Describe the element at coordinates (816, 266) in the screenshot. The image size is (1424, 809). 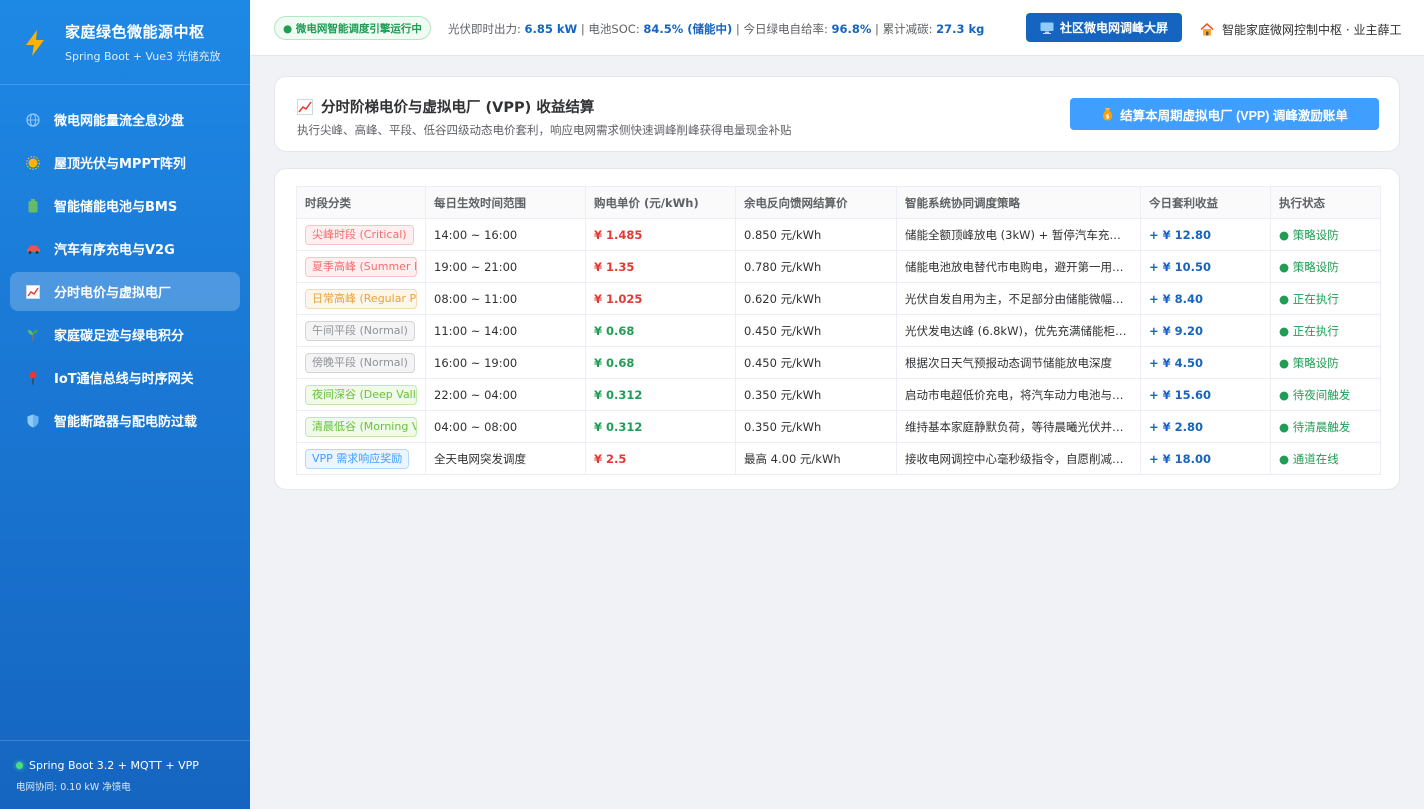
I see `feed-in-price-cell: 0.780 元/kWh` at that location.